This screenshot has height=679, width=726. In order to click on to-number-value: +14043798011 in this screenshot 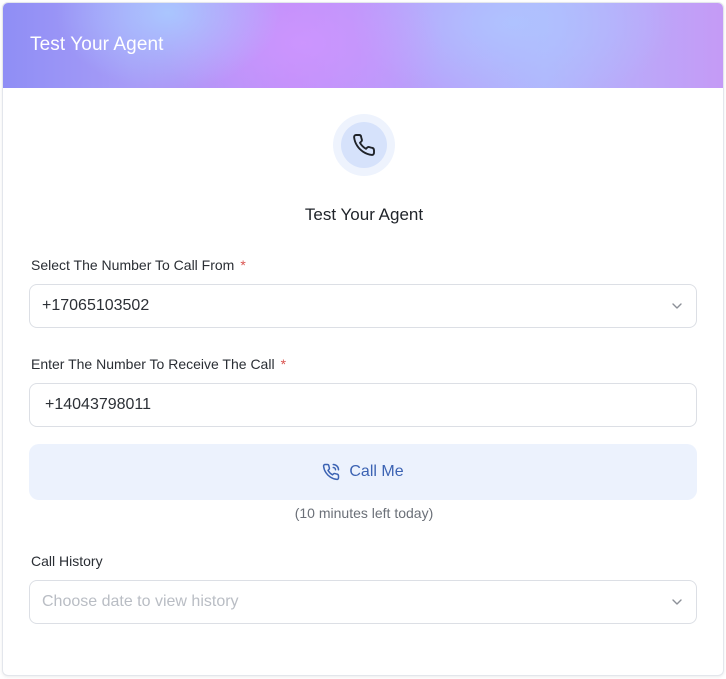, I will do `click(98, 404)`.